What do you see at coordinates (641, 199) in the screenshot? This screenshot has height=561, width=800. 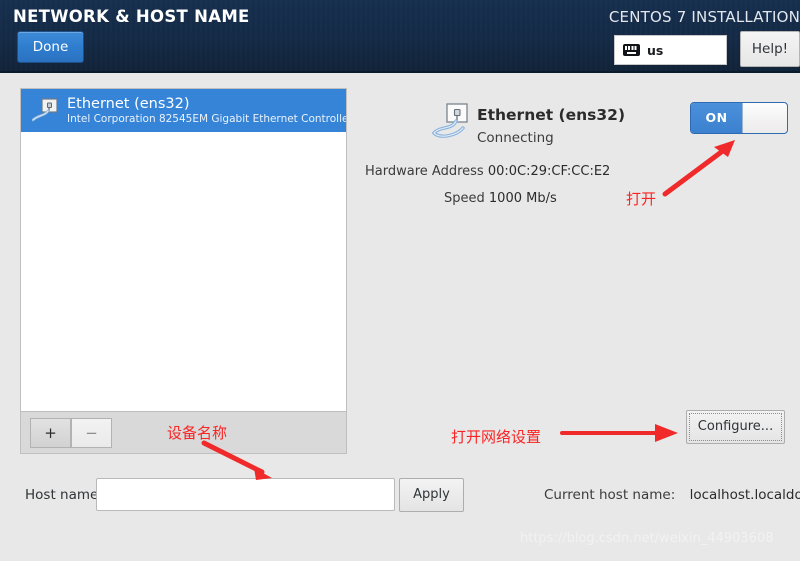 I see `annotation-open-toggle: 打开` at bounding box center [641, 199].